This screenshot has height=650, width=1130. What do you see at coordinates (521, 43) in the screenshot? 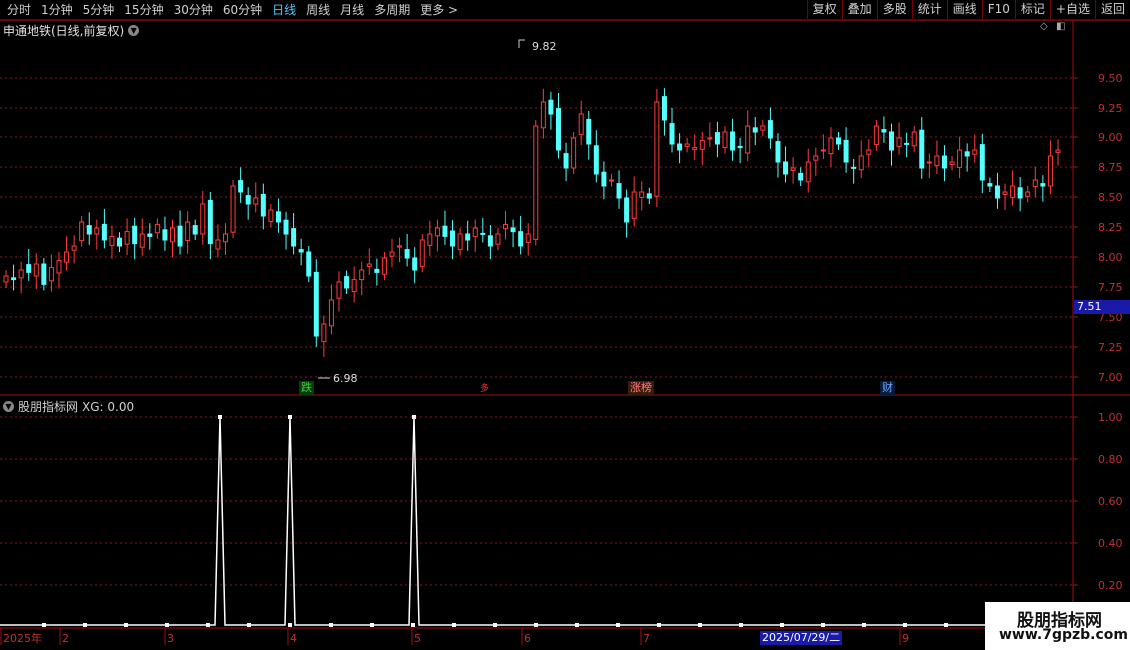
I see `high-marker` at bounding box center [521, 43].